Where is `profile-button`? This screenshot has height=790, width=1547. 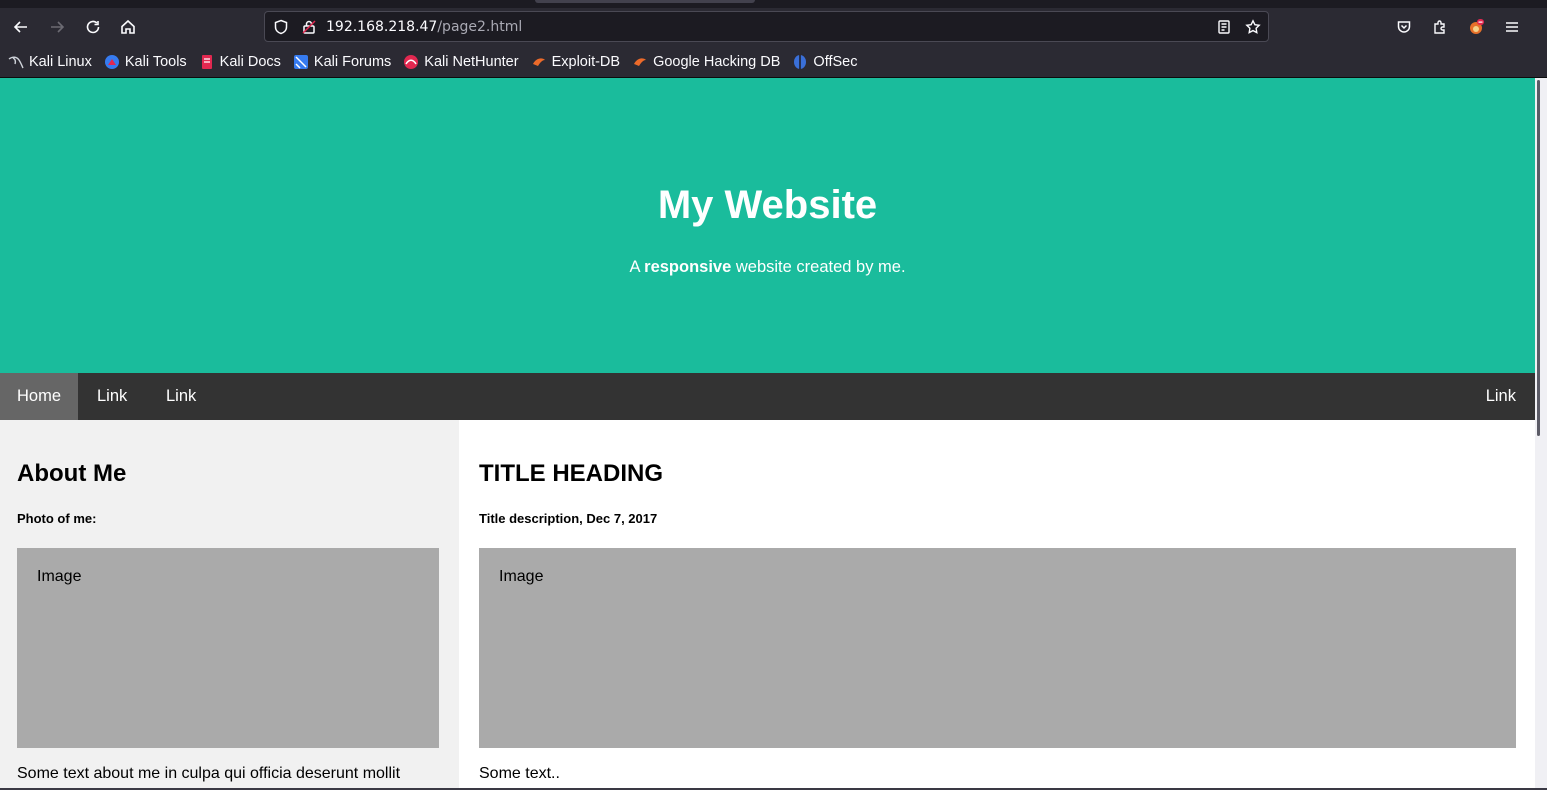
profile-button is located at coordinates (1476, 27).